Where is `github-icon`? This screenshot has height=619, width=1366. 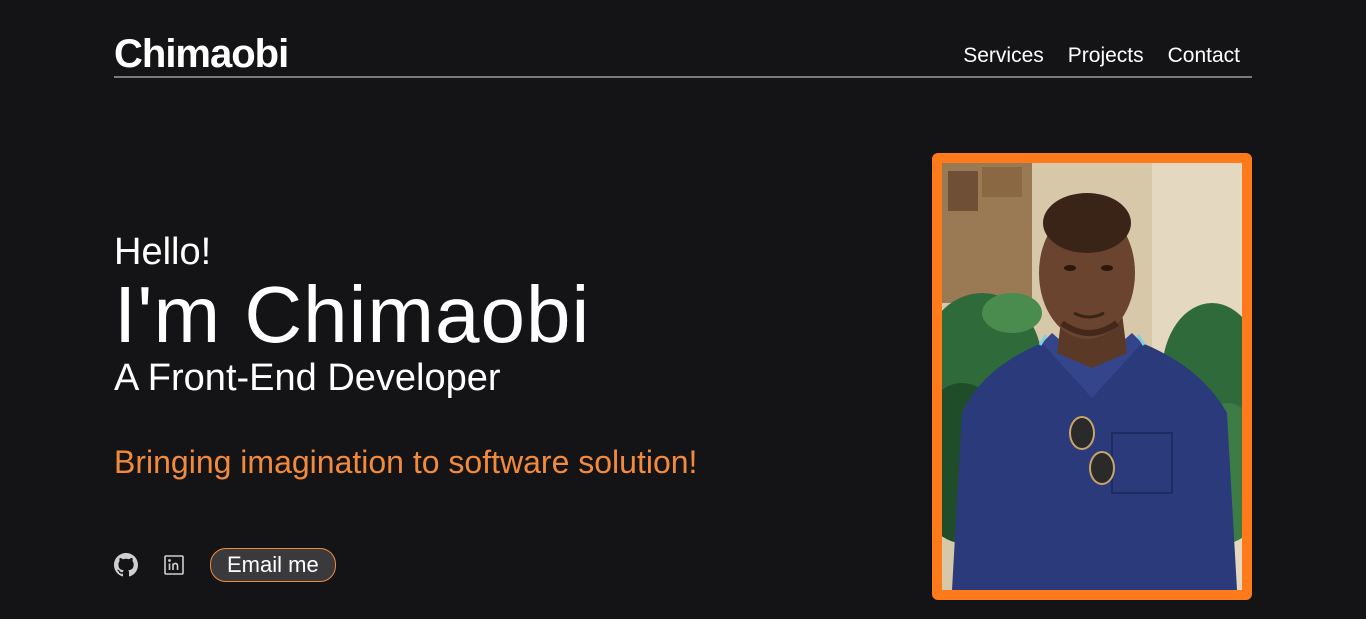
github-icon is located at coordinates (126, 565).